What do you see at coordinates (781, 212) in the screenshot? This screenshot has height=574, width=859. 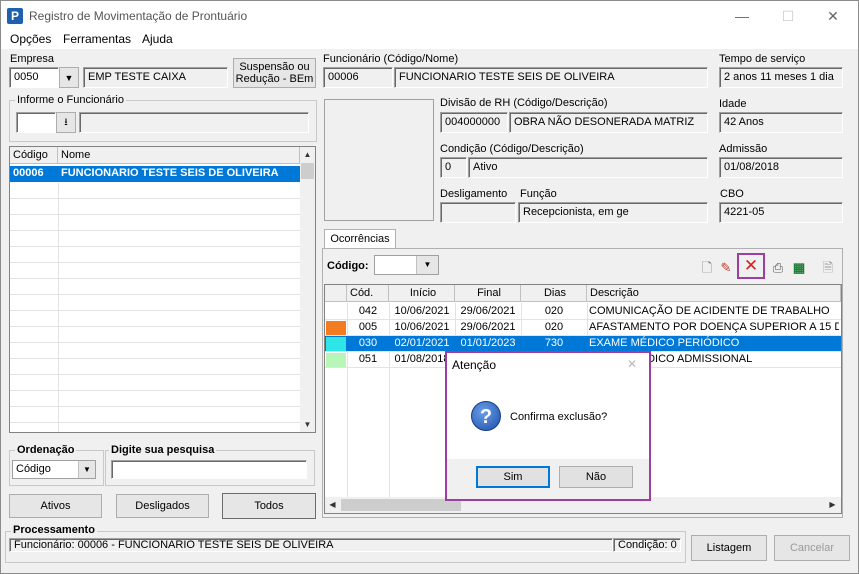 I see `cbo-field: 4221-05` at bounding box center [781, 212].